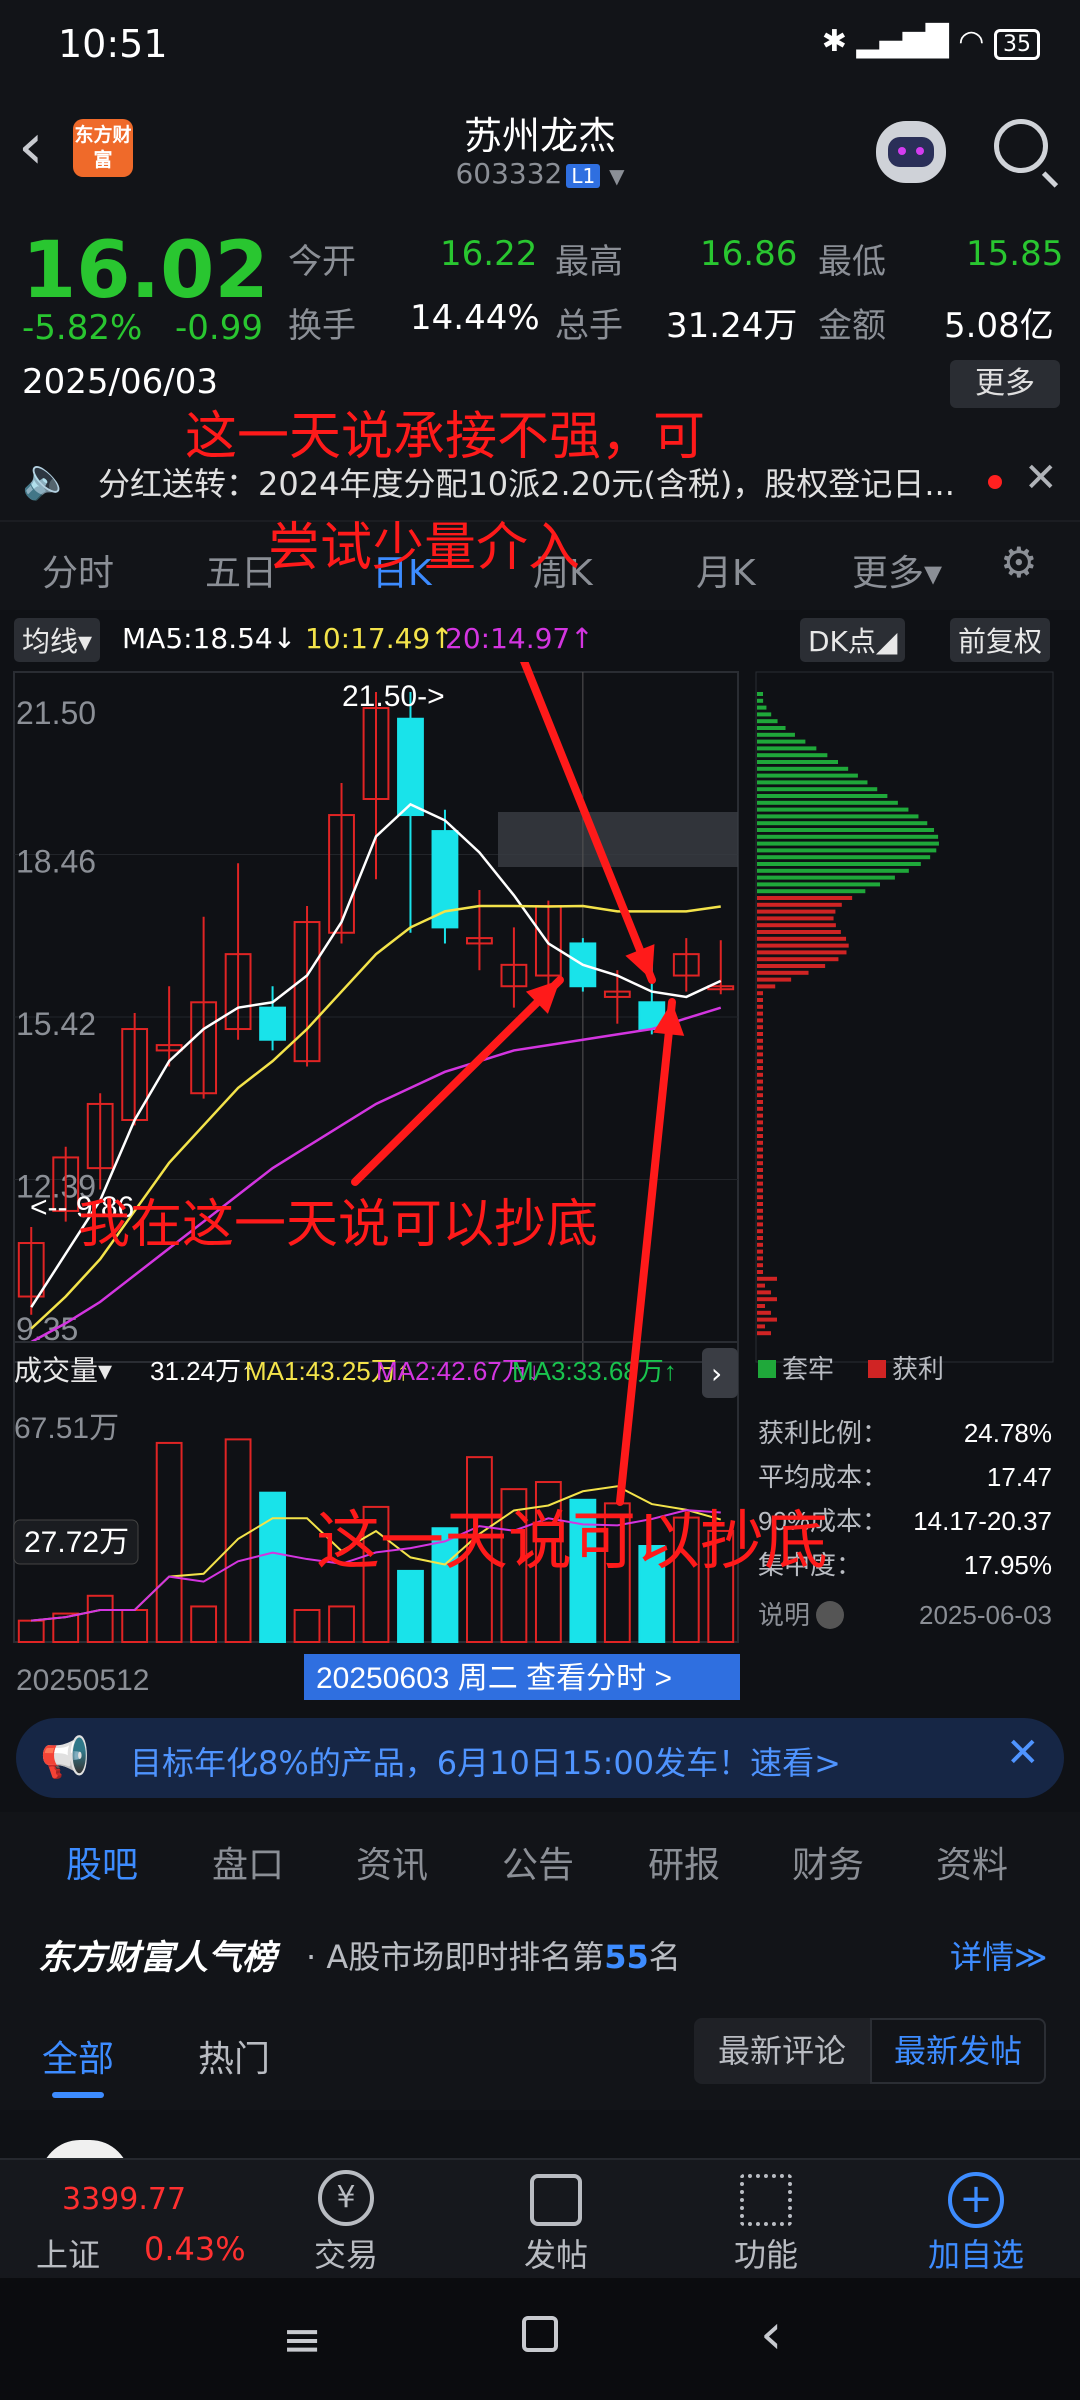 The width and height of the screenshot is (1080, 2400). What do you see at coordinates (78, 2056) in the screenshot?
I see `feed-tab-all: 全部` at bounding box center [78, 2056].